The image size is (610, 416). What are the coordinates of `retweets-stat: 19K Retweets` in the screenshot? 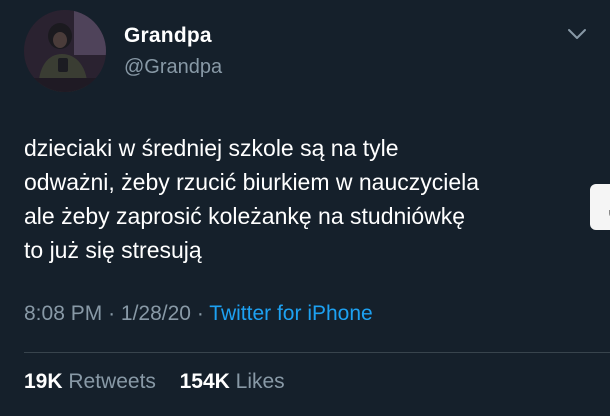 It's located at (93, 381).